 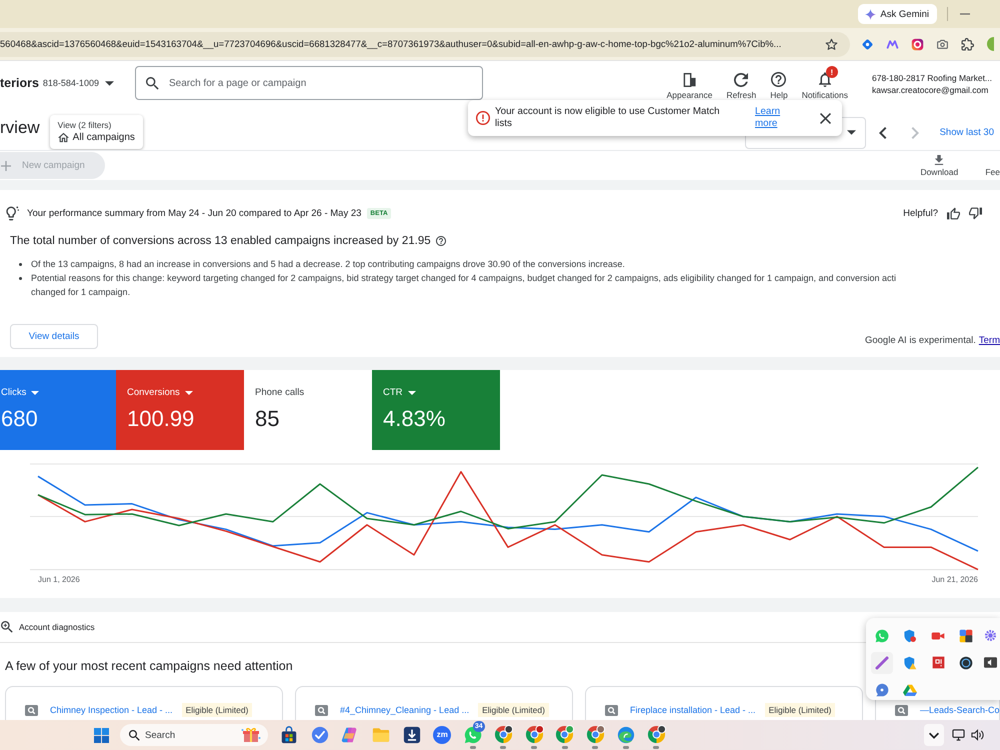 What do you see at coordinates (920, 340) in the screenshot?
I see `ai-disclaimer: Google AI is experimental.` at bounding box center [920, 340].